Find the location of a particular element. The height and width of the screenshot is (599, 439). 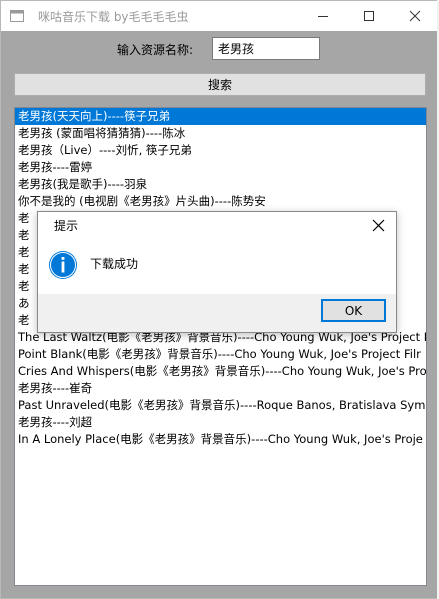

close-icon is located at coordinates (415, 16).